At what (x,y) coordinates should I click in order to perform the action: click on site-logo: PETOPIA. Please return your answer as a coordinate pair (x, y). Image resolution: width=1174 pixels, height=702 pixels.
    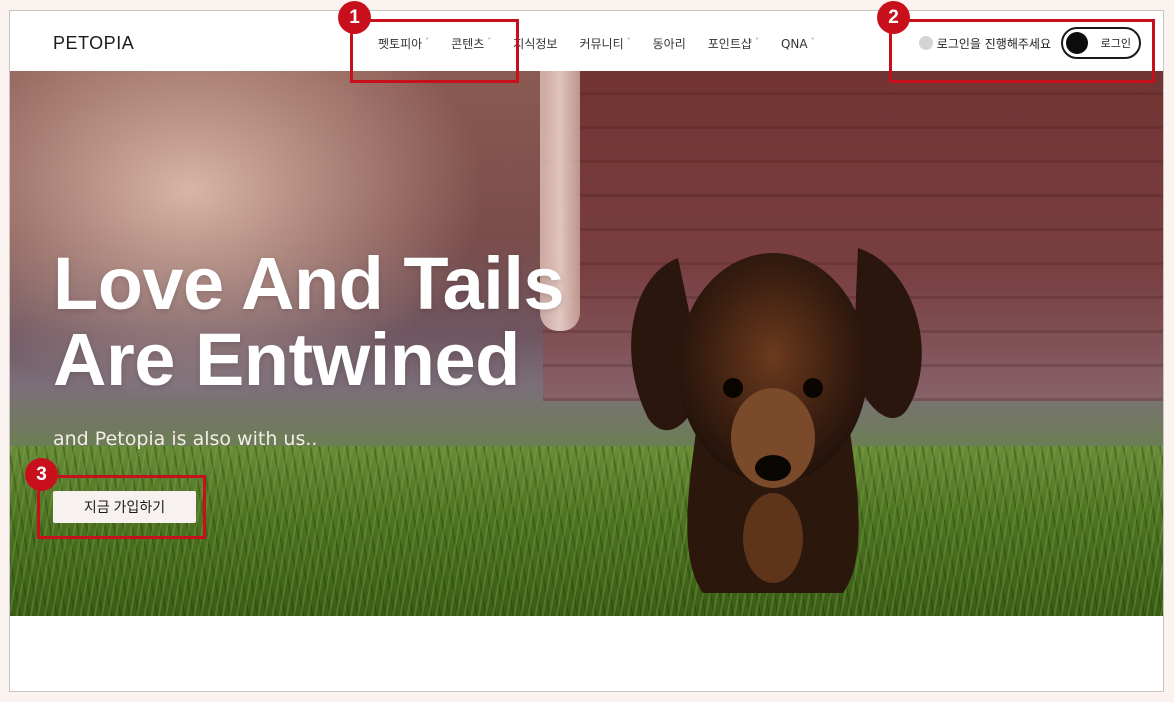
    Looking at the image, I should click on (93, 43).